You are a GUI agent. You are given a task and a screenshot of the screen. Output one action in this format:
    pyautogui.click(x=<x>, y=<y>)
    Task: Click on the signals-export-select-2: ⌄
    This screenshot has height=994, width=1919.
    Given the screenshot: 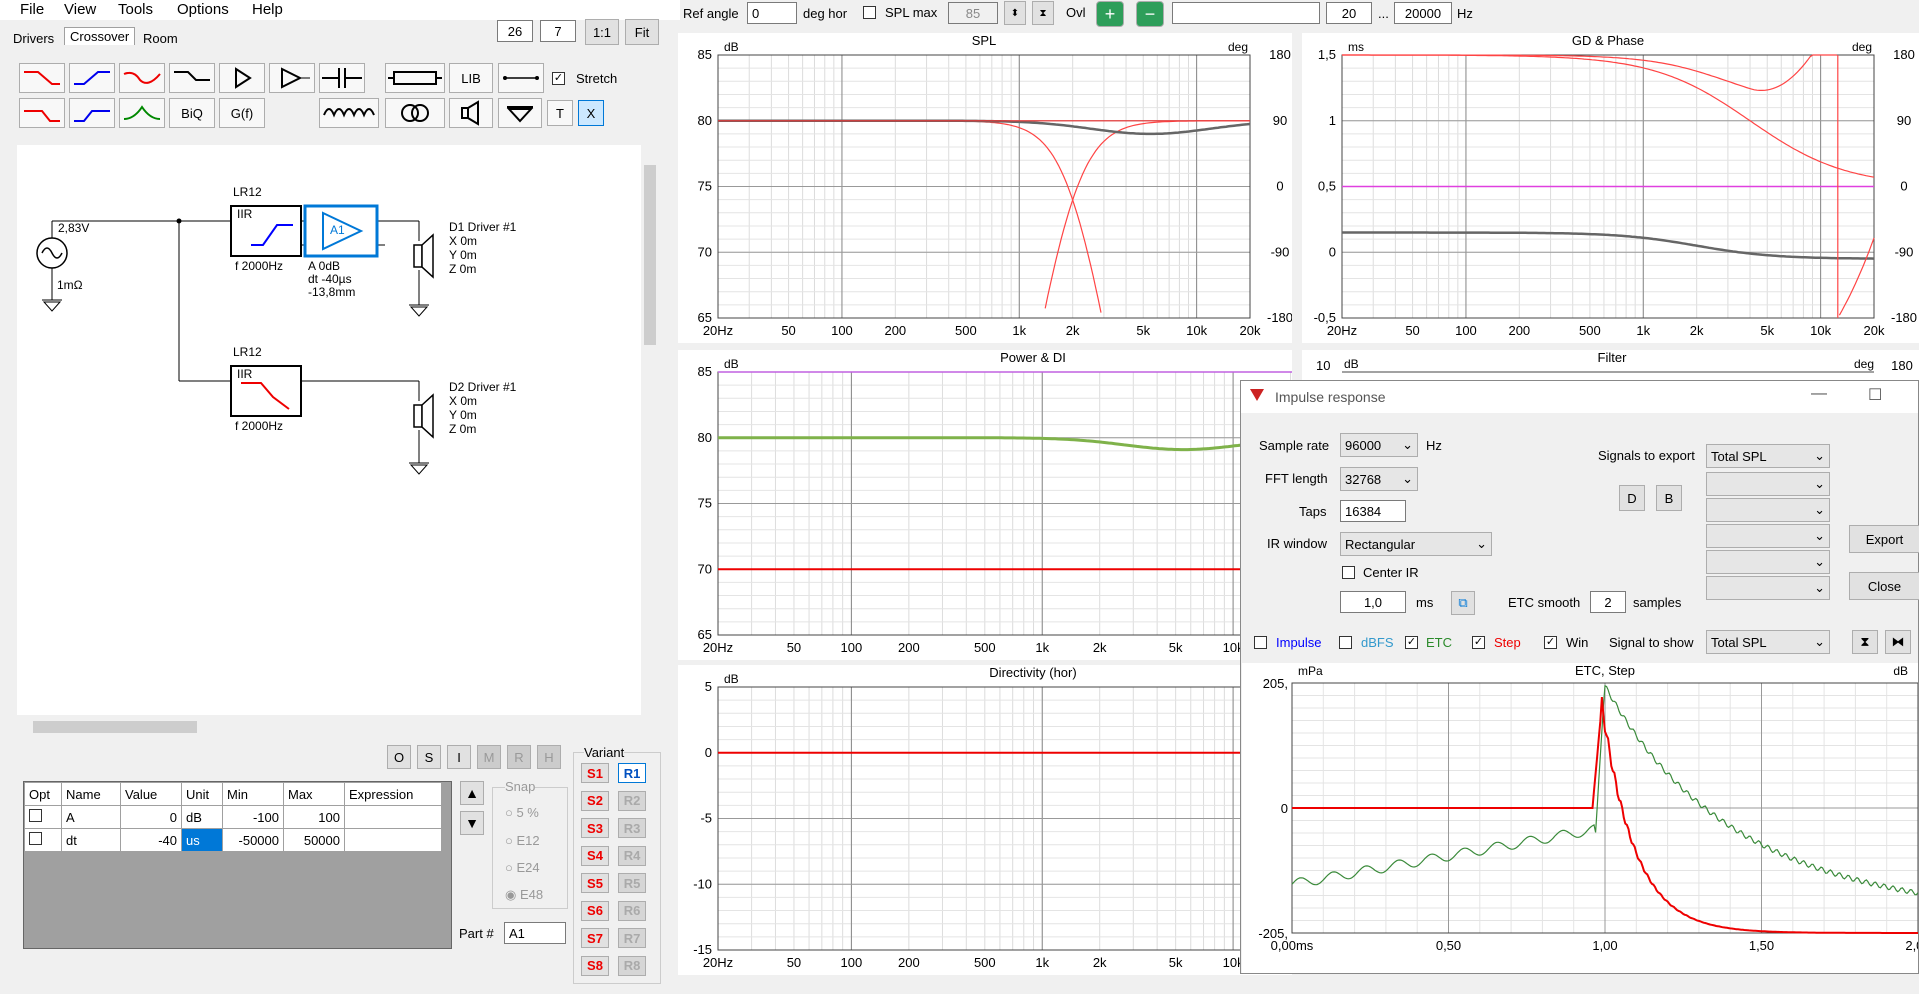 What is the action you would take?
    pyautogui.click(x=1768, y=484)
    